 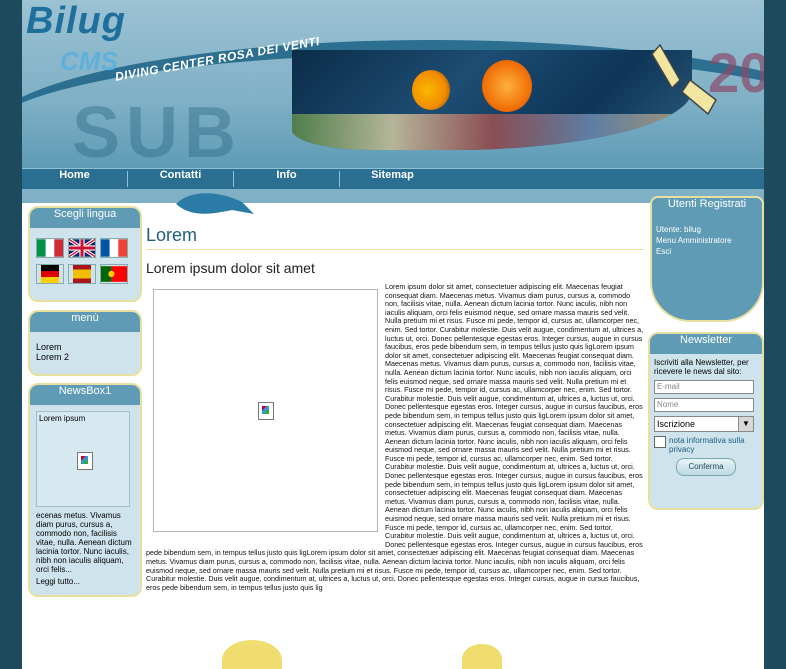 What do you see at coordinates (50, 274) in the screenshot?
I see `germany-flag-icon` at bounding box center [50, 274].